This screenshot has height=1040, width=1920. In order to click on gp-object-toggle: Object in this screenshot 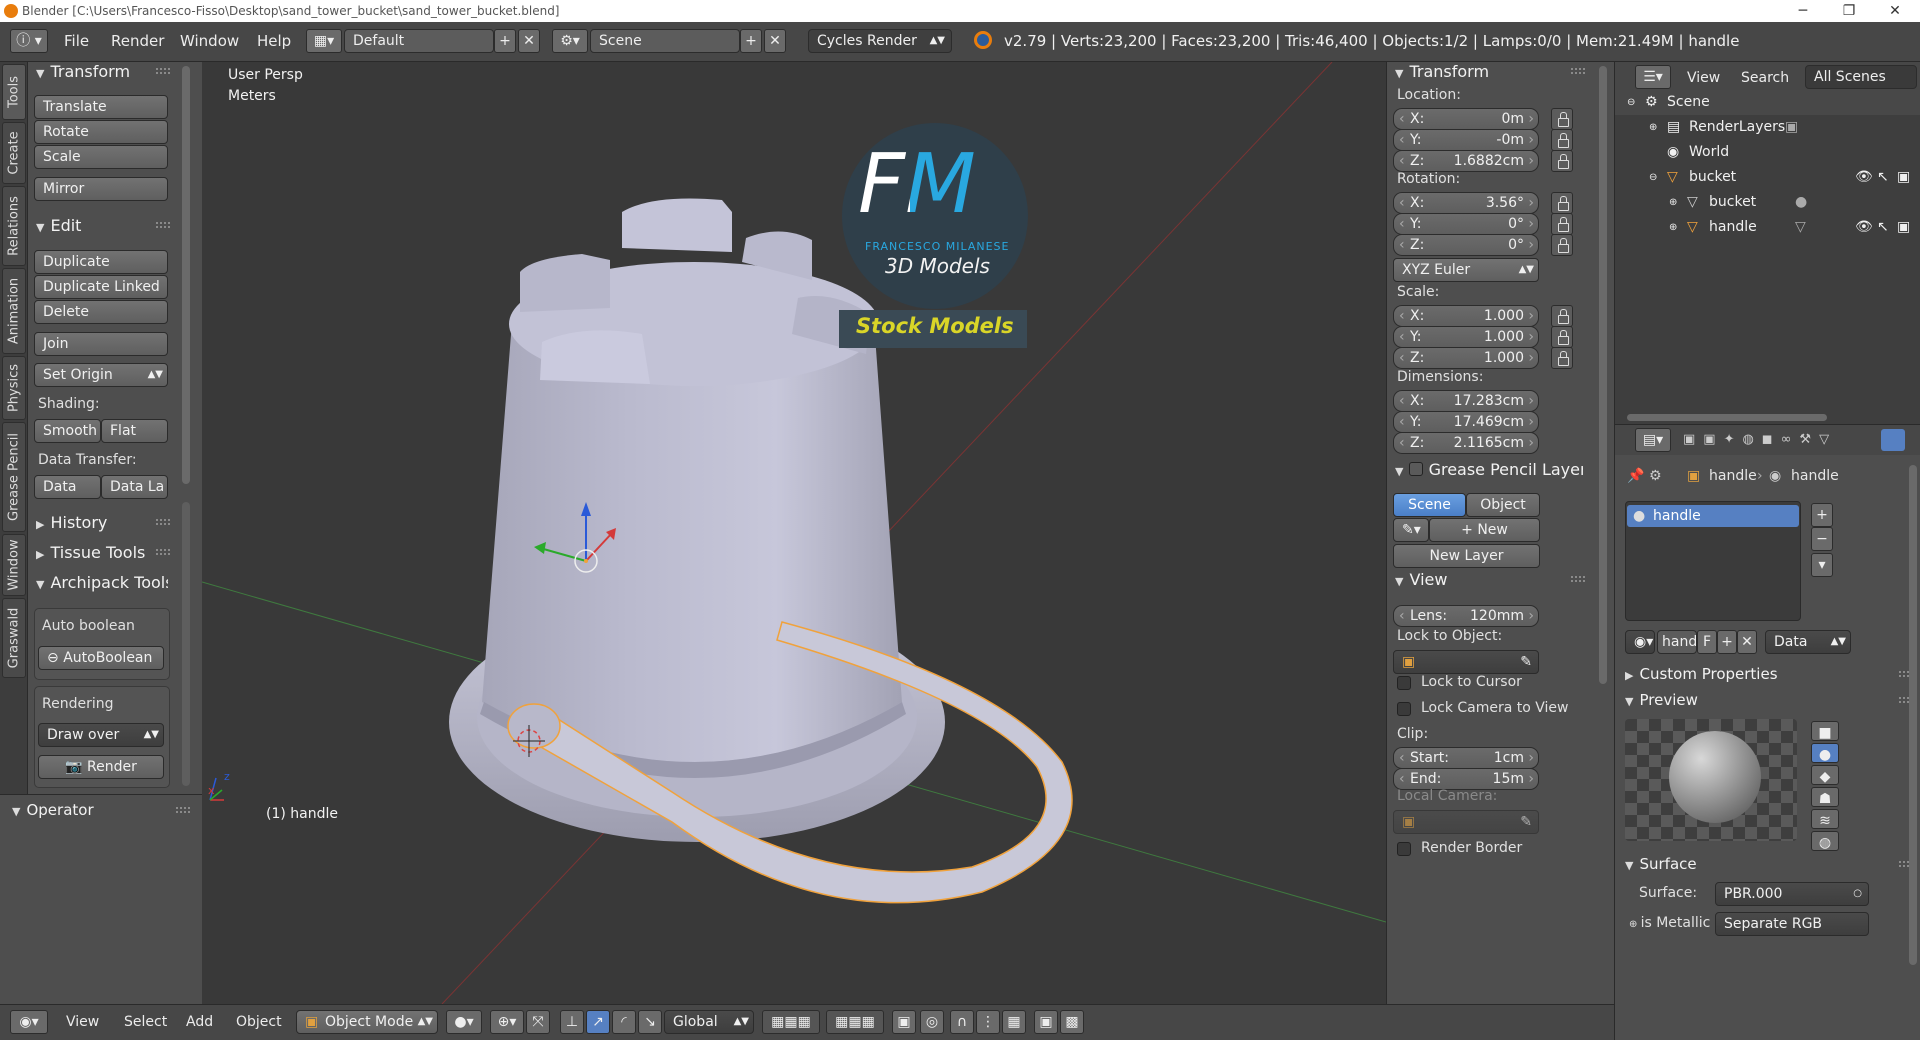, I will do `click(1503, 505)`.